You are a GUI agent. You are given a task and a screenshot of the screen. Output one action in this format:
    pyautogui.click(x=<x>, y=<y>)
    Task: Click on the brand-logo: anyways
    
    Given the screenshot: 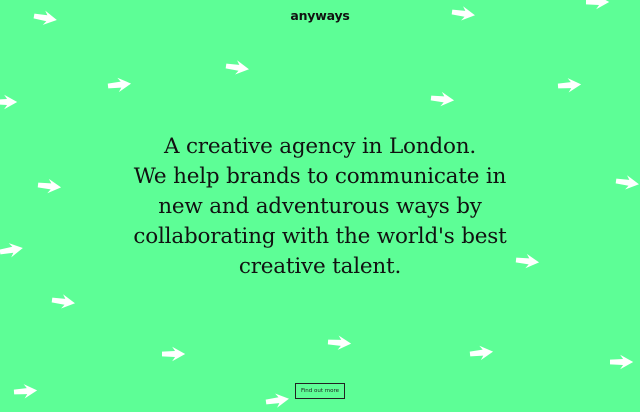 What is the action you would take?
    pyautogui.click(x=320, y=16)
    